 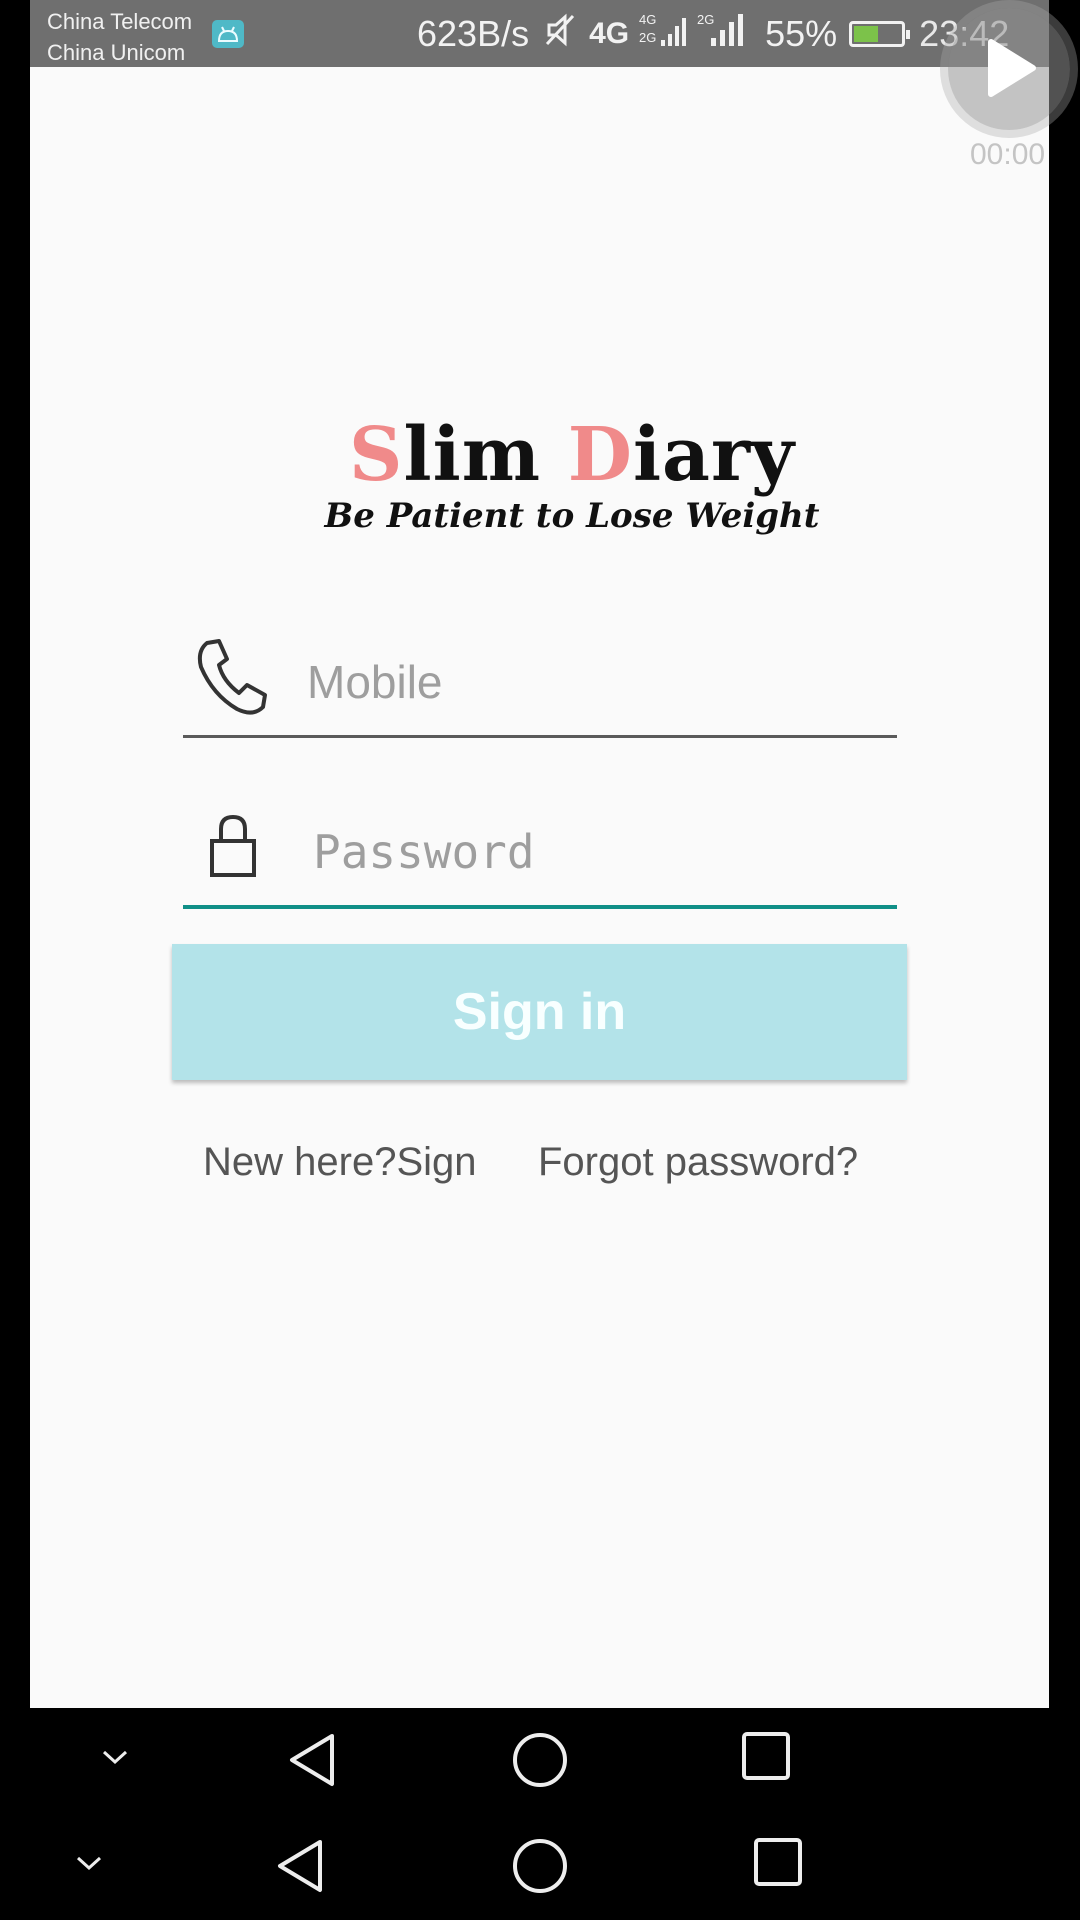 What do you see at coordinates (866, 34) in the screenshot?
I see `battery-fill` at bounding box center [866, 34].